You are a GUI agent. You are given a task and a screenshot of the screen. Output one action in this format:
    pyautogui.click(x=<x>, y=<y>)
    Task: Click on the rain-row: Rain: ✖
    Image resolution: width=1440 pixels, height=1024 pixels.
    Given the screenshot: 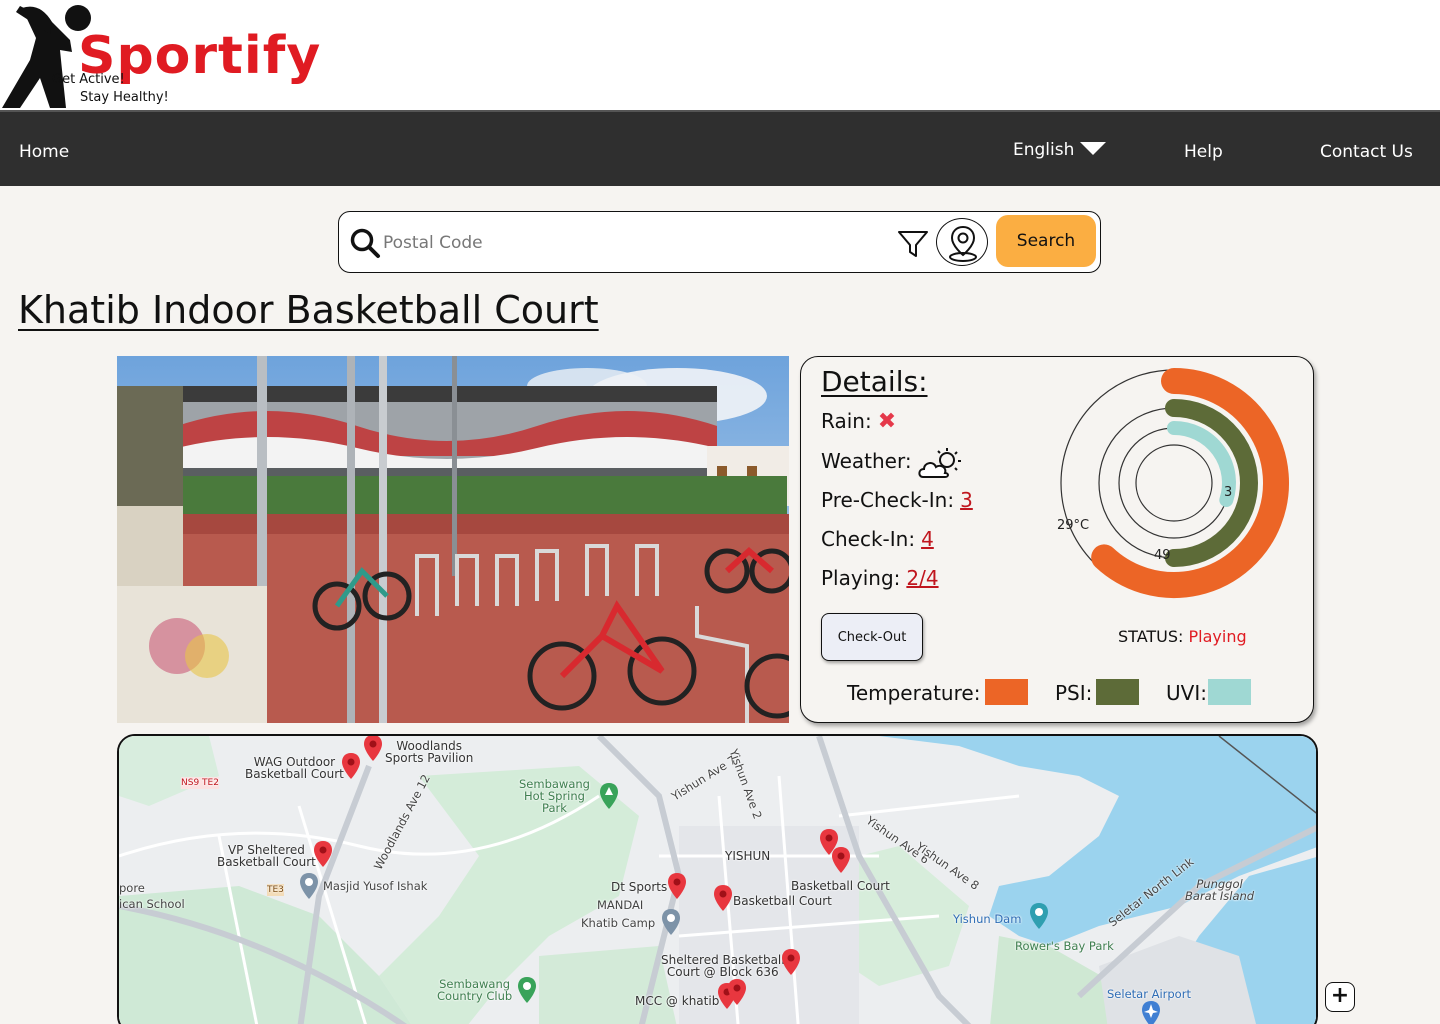 What is the action you would take?
    pyautogui.click(x=858, y=421)
    